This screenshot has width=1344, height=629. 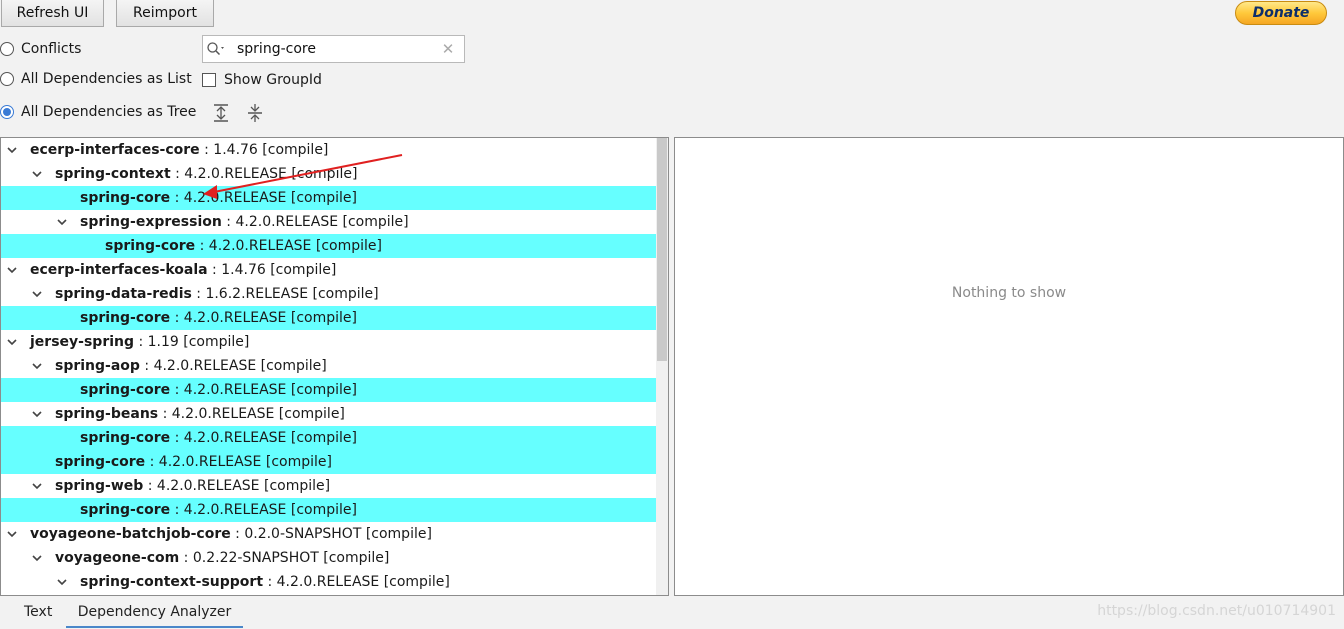 I want to click on search-field: ✕, so click(x=333, y=49).